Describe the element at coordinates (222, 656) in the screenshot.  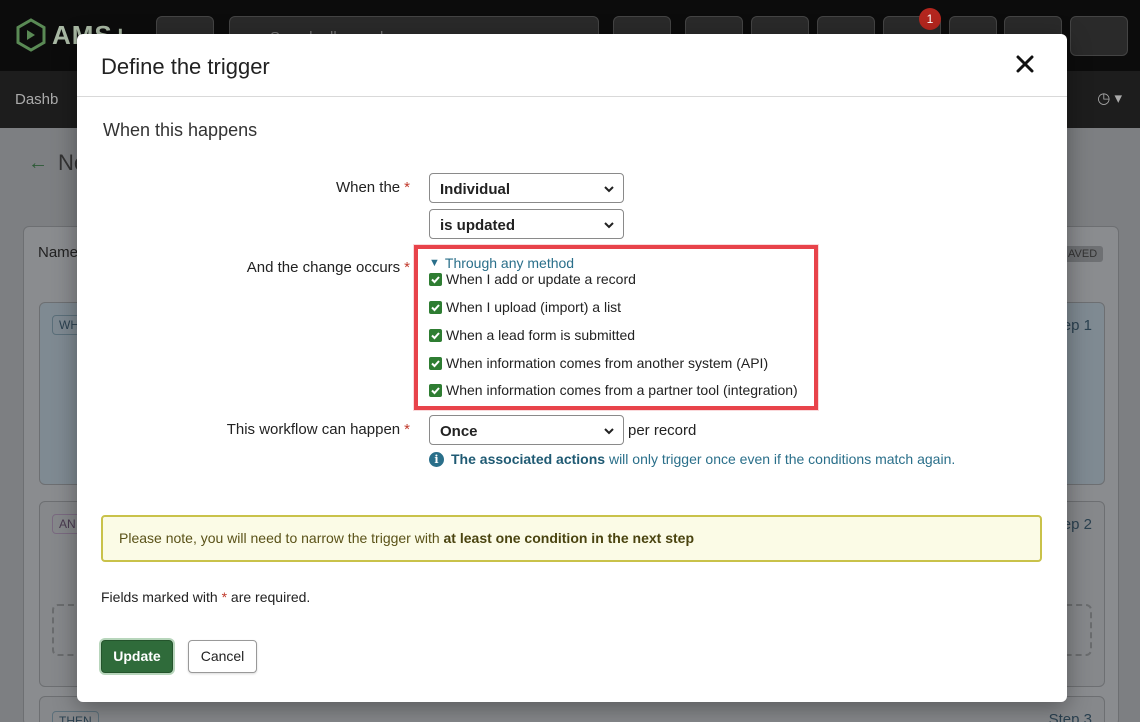
I see `cancel-button: Cancel` at that location.